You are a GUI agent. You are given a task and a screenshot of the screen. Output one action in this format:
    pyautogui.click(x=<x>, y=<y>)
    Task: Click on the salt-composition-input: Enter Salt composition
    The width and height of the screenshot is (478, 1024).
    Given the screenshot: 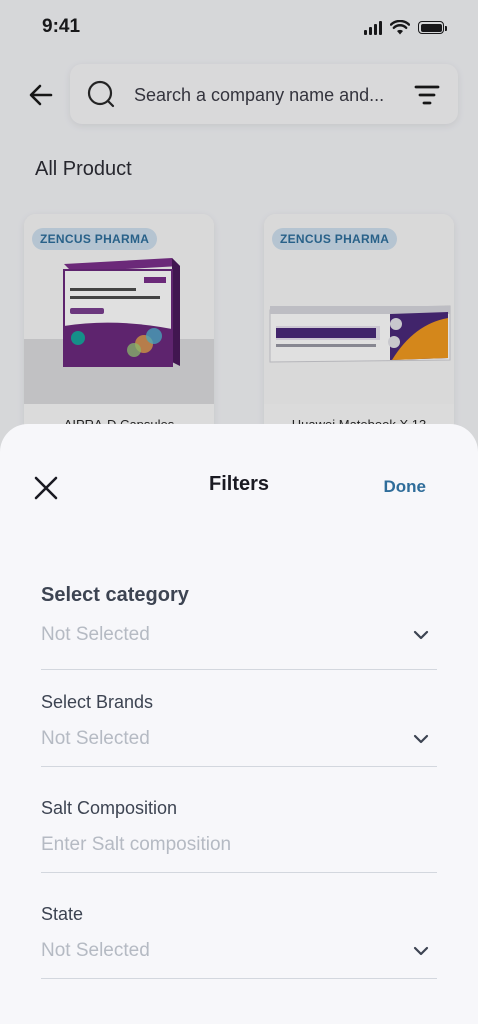 What is the action you would take?
    pyautogui.click(x=136, y=845)
    